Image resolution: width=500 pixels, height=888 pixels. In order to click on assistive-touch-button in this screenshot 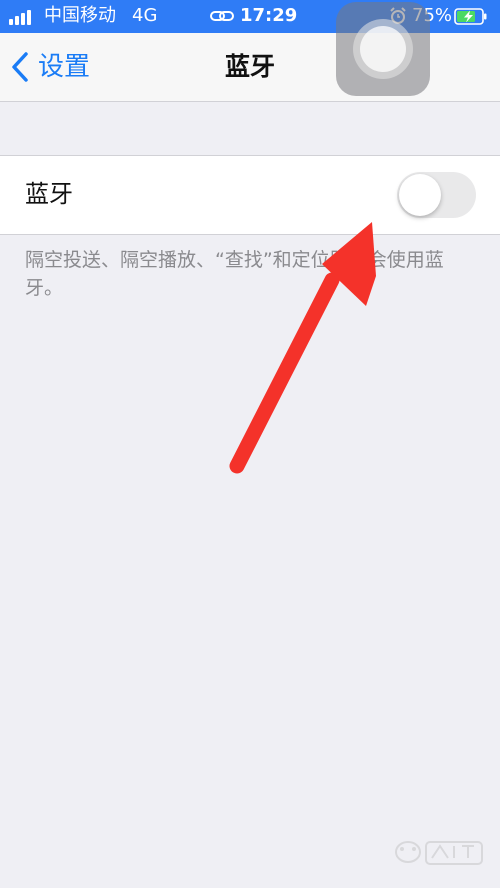, I will do `click(383, 49)`.